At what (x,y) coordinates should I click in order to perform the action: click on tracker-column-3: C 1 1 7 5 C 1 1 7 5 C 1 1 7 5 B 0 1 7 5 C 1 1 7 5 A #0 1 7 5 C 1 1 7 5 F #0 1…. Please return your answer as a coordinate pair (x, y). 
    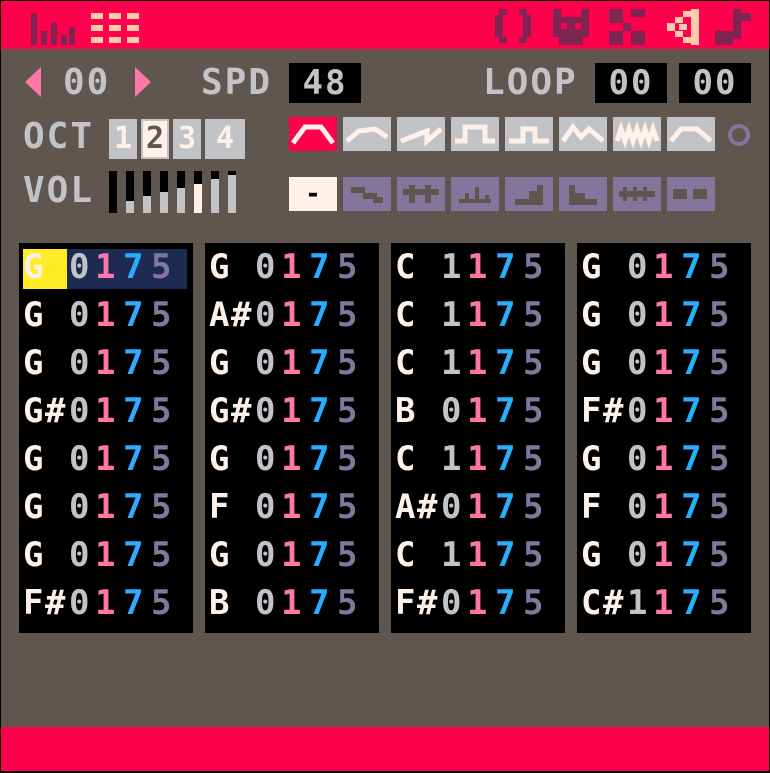
    Looking at the image, I should click on (478, 438).